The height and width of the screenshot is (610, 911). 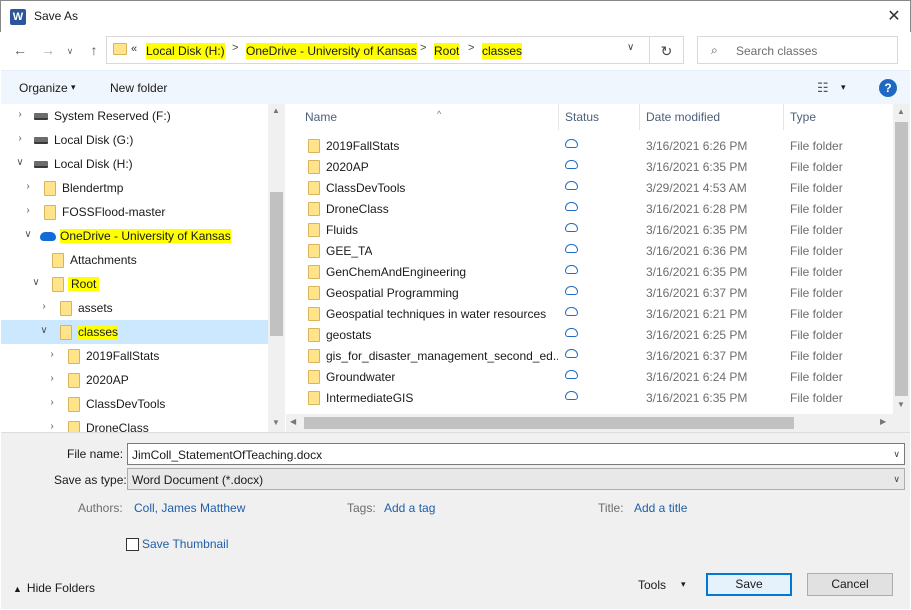 I want to click on address-dropdown-icon: ∨, so click(x=630, y=47).